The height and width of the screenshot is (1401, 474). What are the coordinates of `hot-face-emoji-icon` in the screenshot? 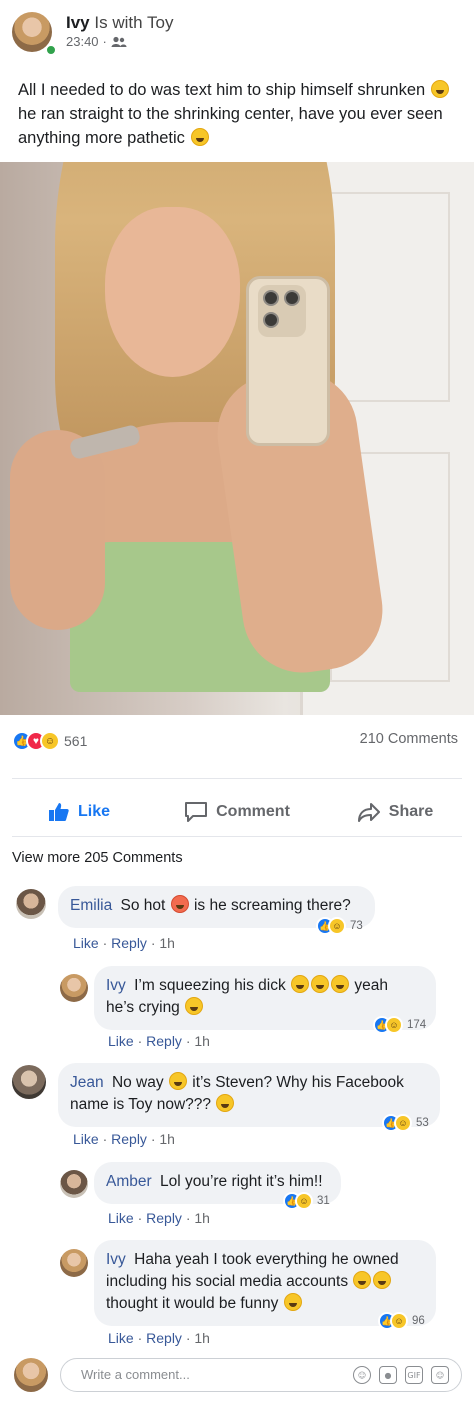 It's located at (179, 904).